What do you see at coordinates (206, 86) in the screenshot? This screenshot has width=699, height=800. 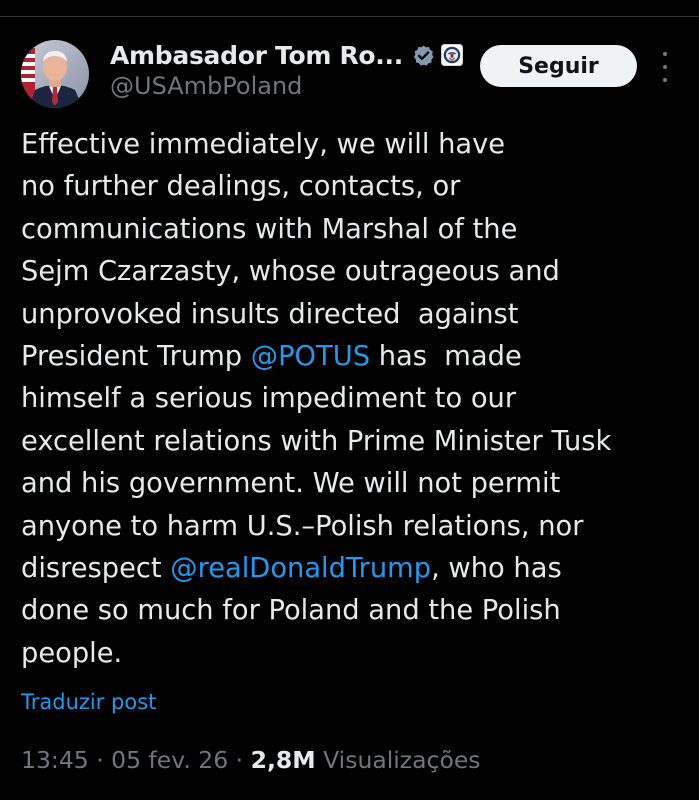 I see `author-handle: @USAmbPoland` at bounding box center [206, 86].